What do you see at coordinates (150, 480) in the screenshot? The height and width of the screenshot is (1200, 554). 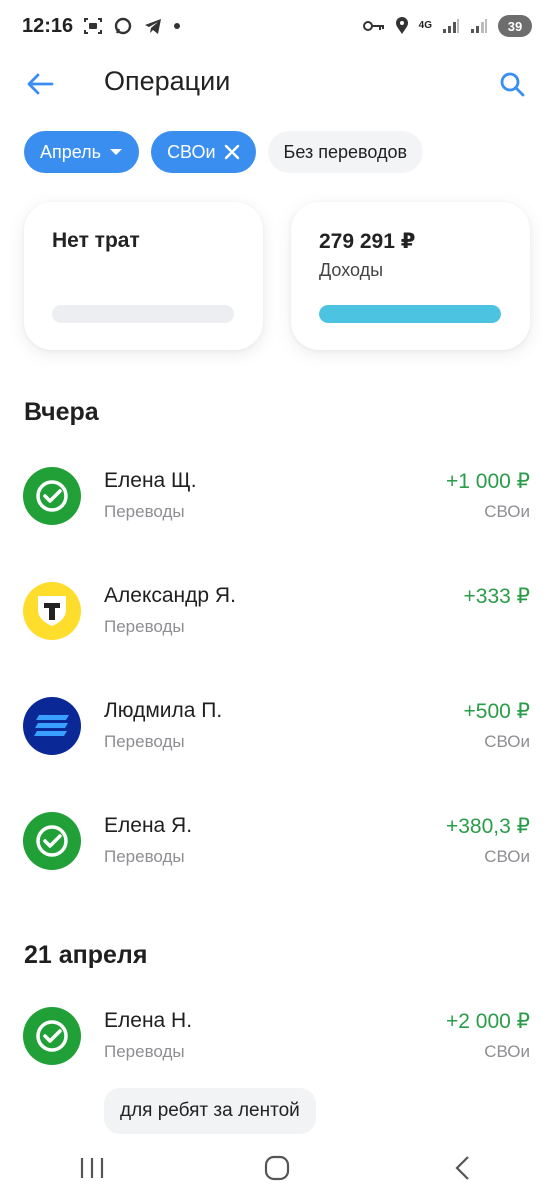 I see `operation-name: Елена Щ.` at bounding box center [150, 480].